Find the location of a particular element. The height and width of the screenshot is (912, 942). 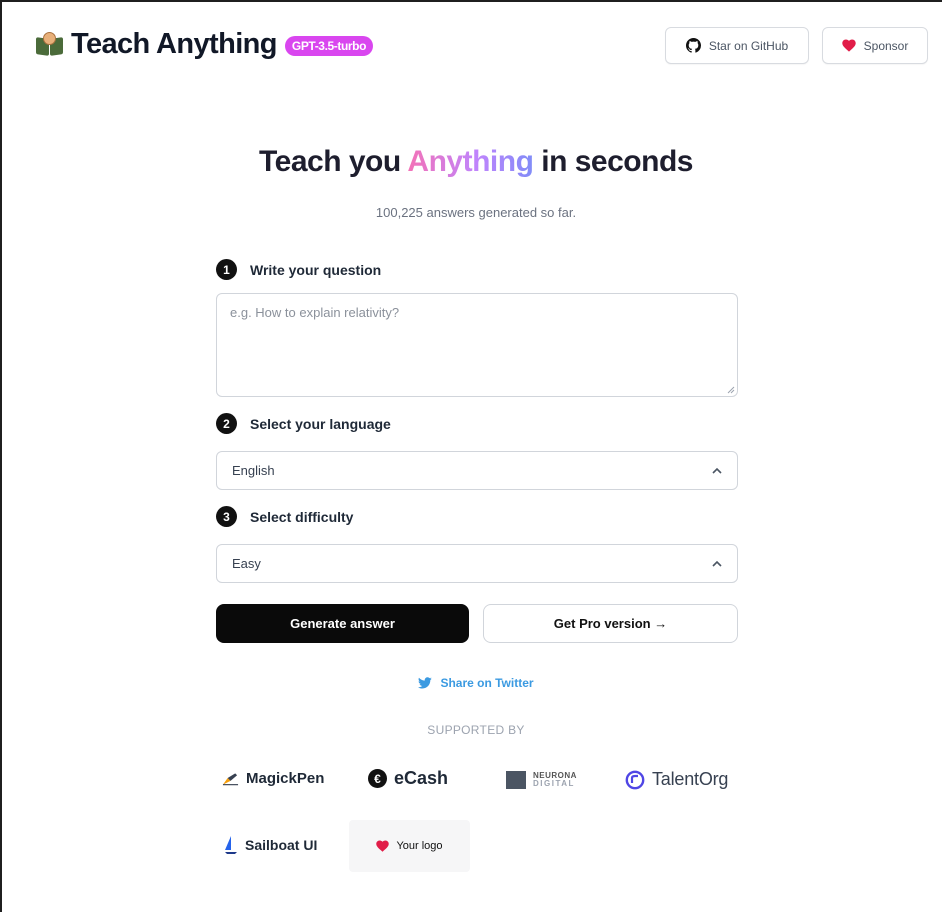

answers-counter: 100,225 answers generated so far. is located at coordinates (476, 212).